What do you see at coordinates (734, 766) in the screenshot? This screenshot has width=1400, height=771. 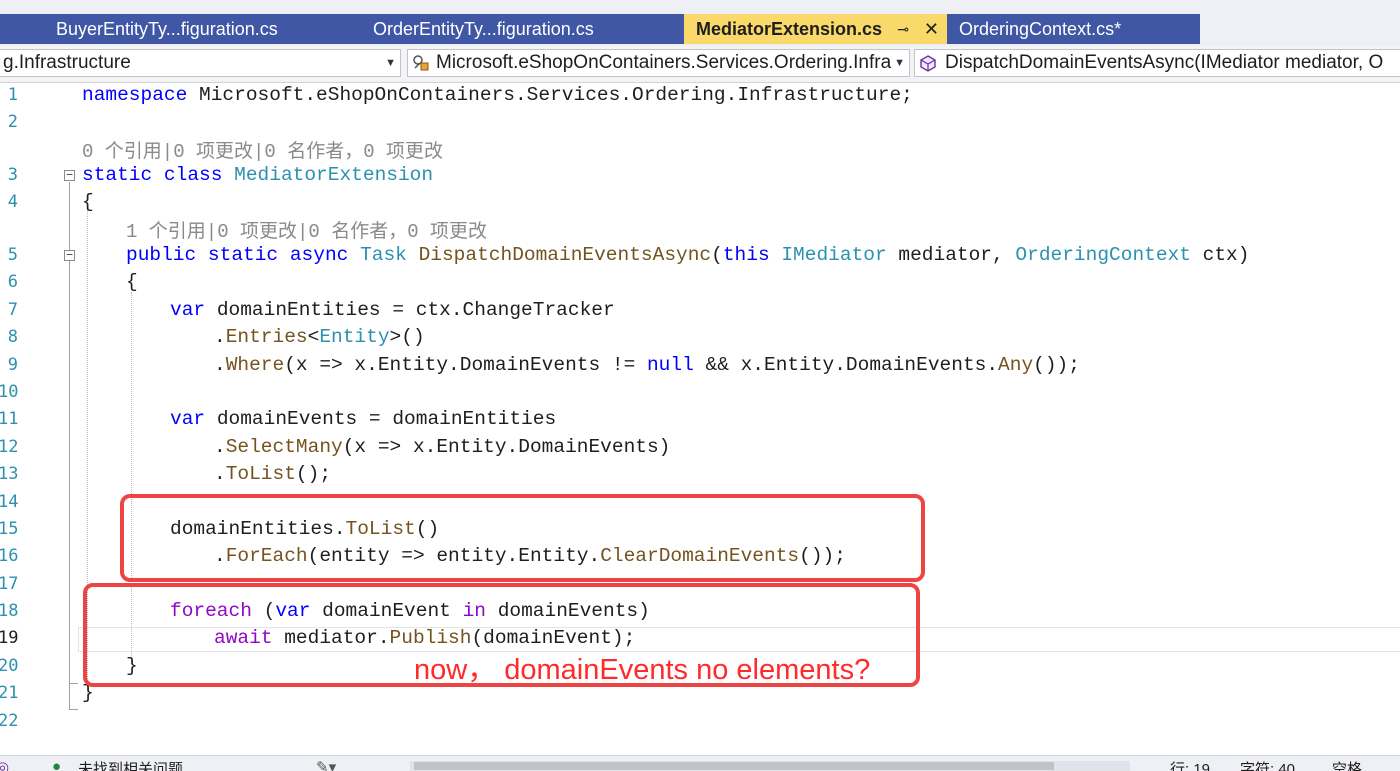 I see `horizontal-scroll-thumb` at bounding box center [734, 766].